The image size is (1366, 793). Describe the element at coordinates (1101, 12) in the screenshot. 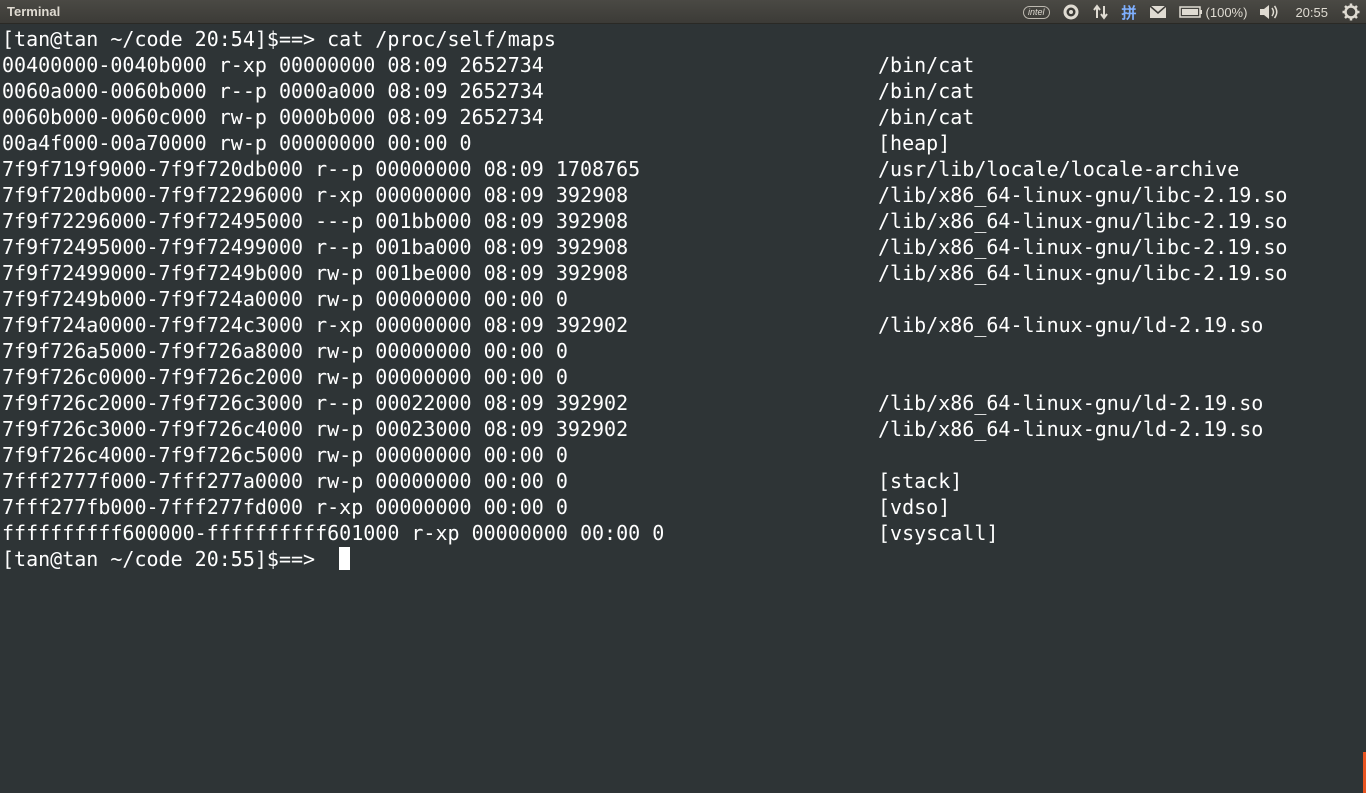

I see `network-icon` at that location.